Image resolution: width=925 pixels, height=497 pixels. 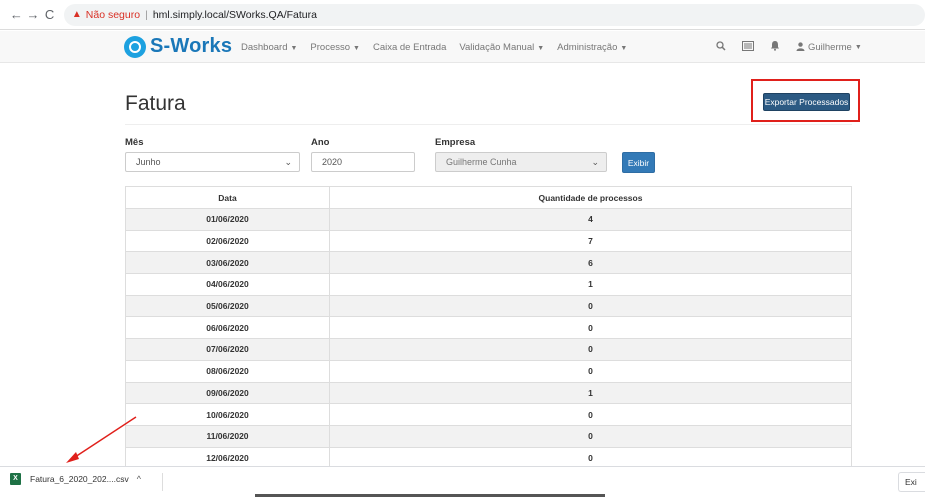 What do you see at coordinates (332, 162) in the screenshot?
I see `ano-input-value: 2020` at bounding box center [332, 162].